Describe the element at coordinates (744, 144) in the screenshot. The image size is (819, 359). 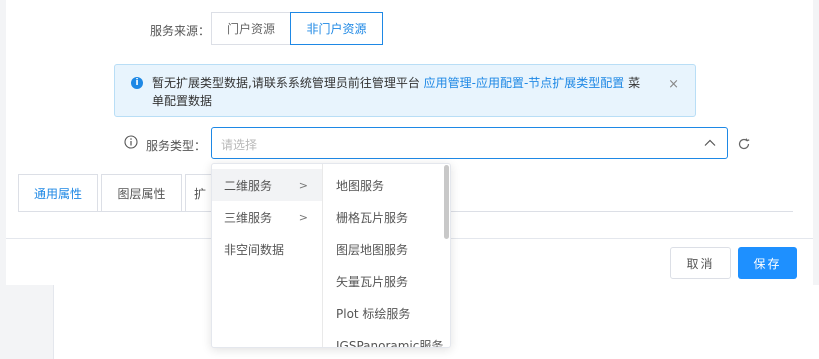
I see `refresh-icon` at that location.